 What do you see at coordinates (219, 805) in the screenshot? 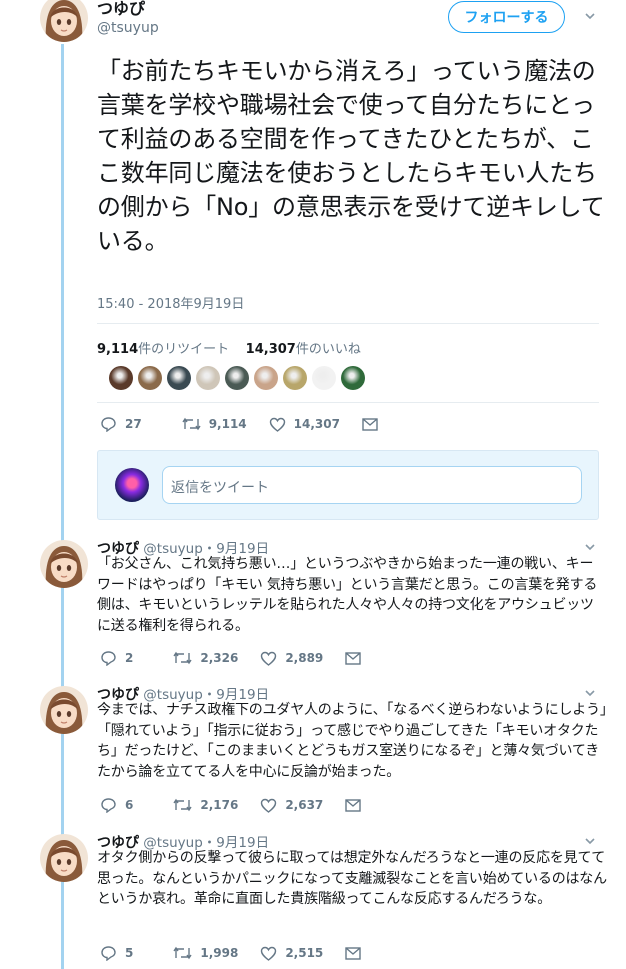
I see `retweet-count: 2,176` at bounding box center [219, 805].